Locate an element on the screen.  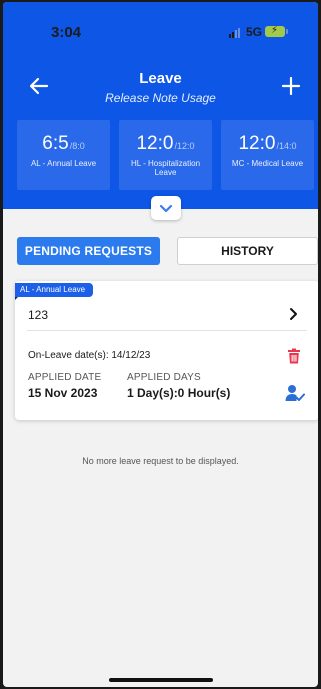
applied-date-label: APPLIED DATE is located at coordinates (65, 377).